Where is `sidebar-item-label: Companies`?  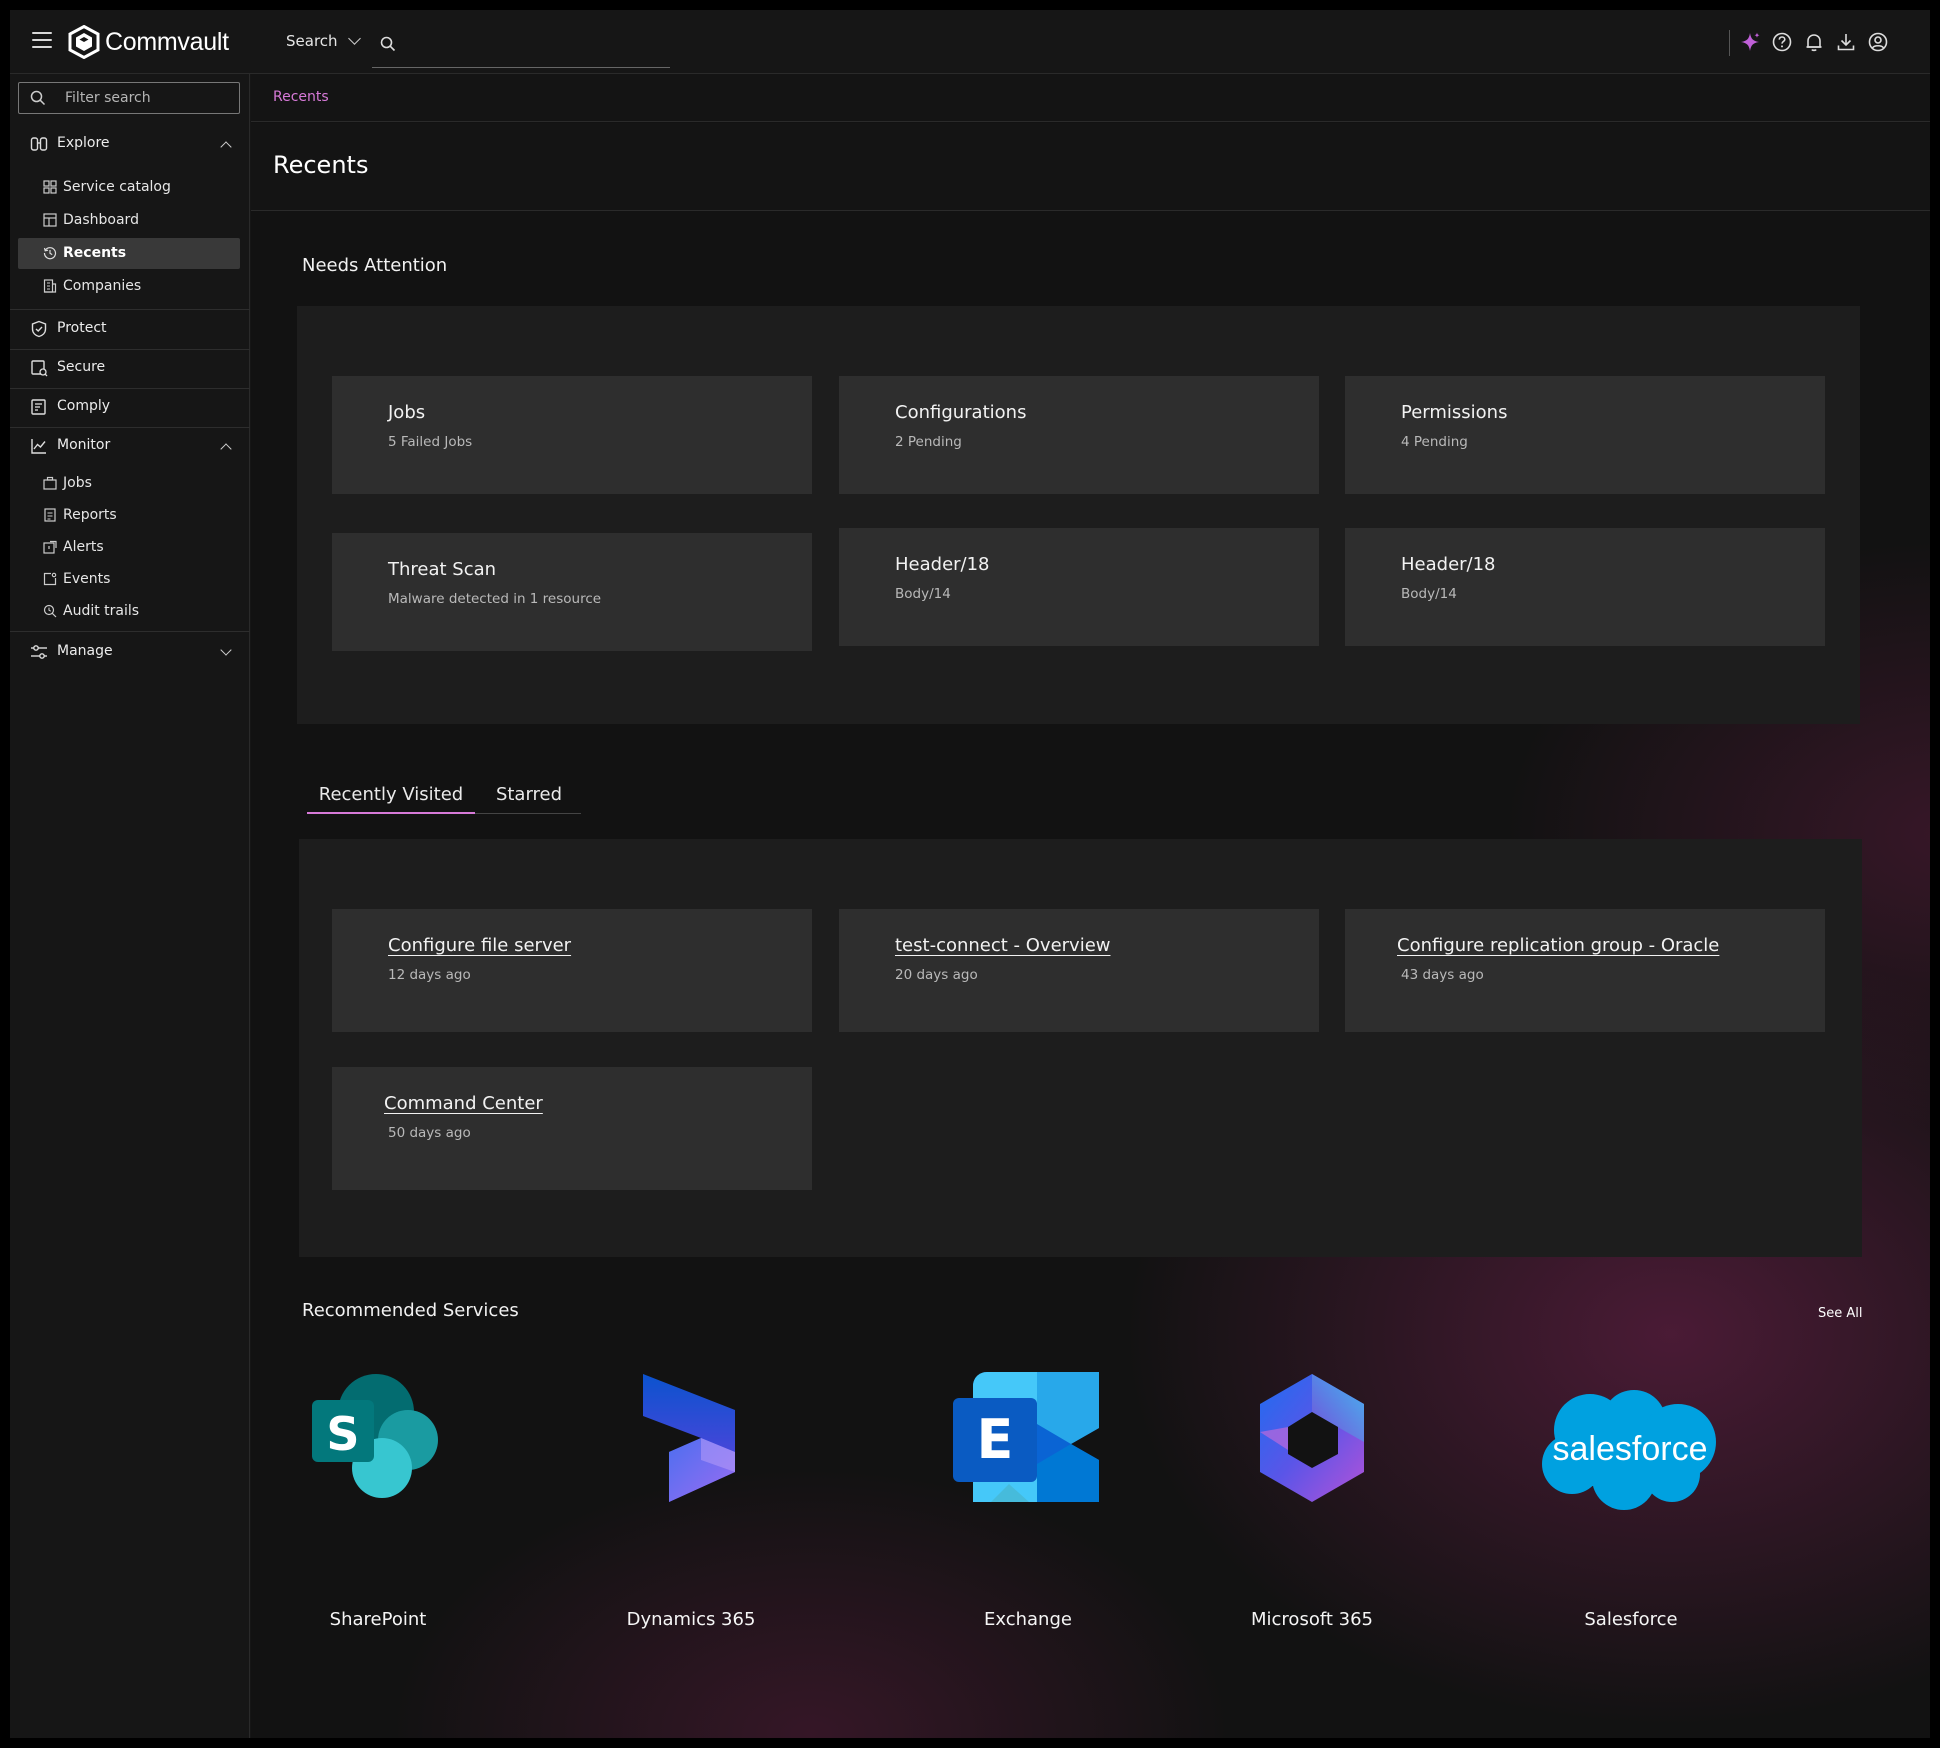 sidebar-item-label: Companies is located at coordinates (102, 286).